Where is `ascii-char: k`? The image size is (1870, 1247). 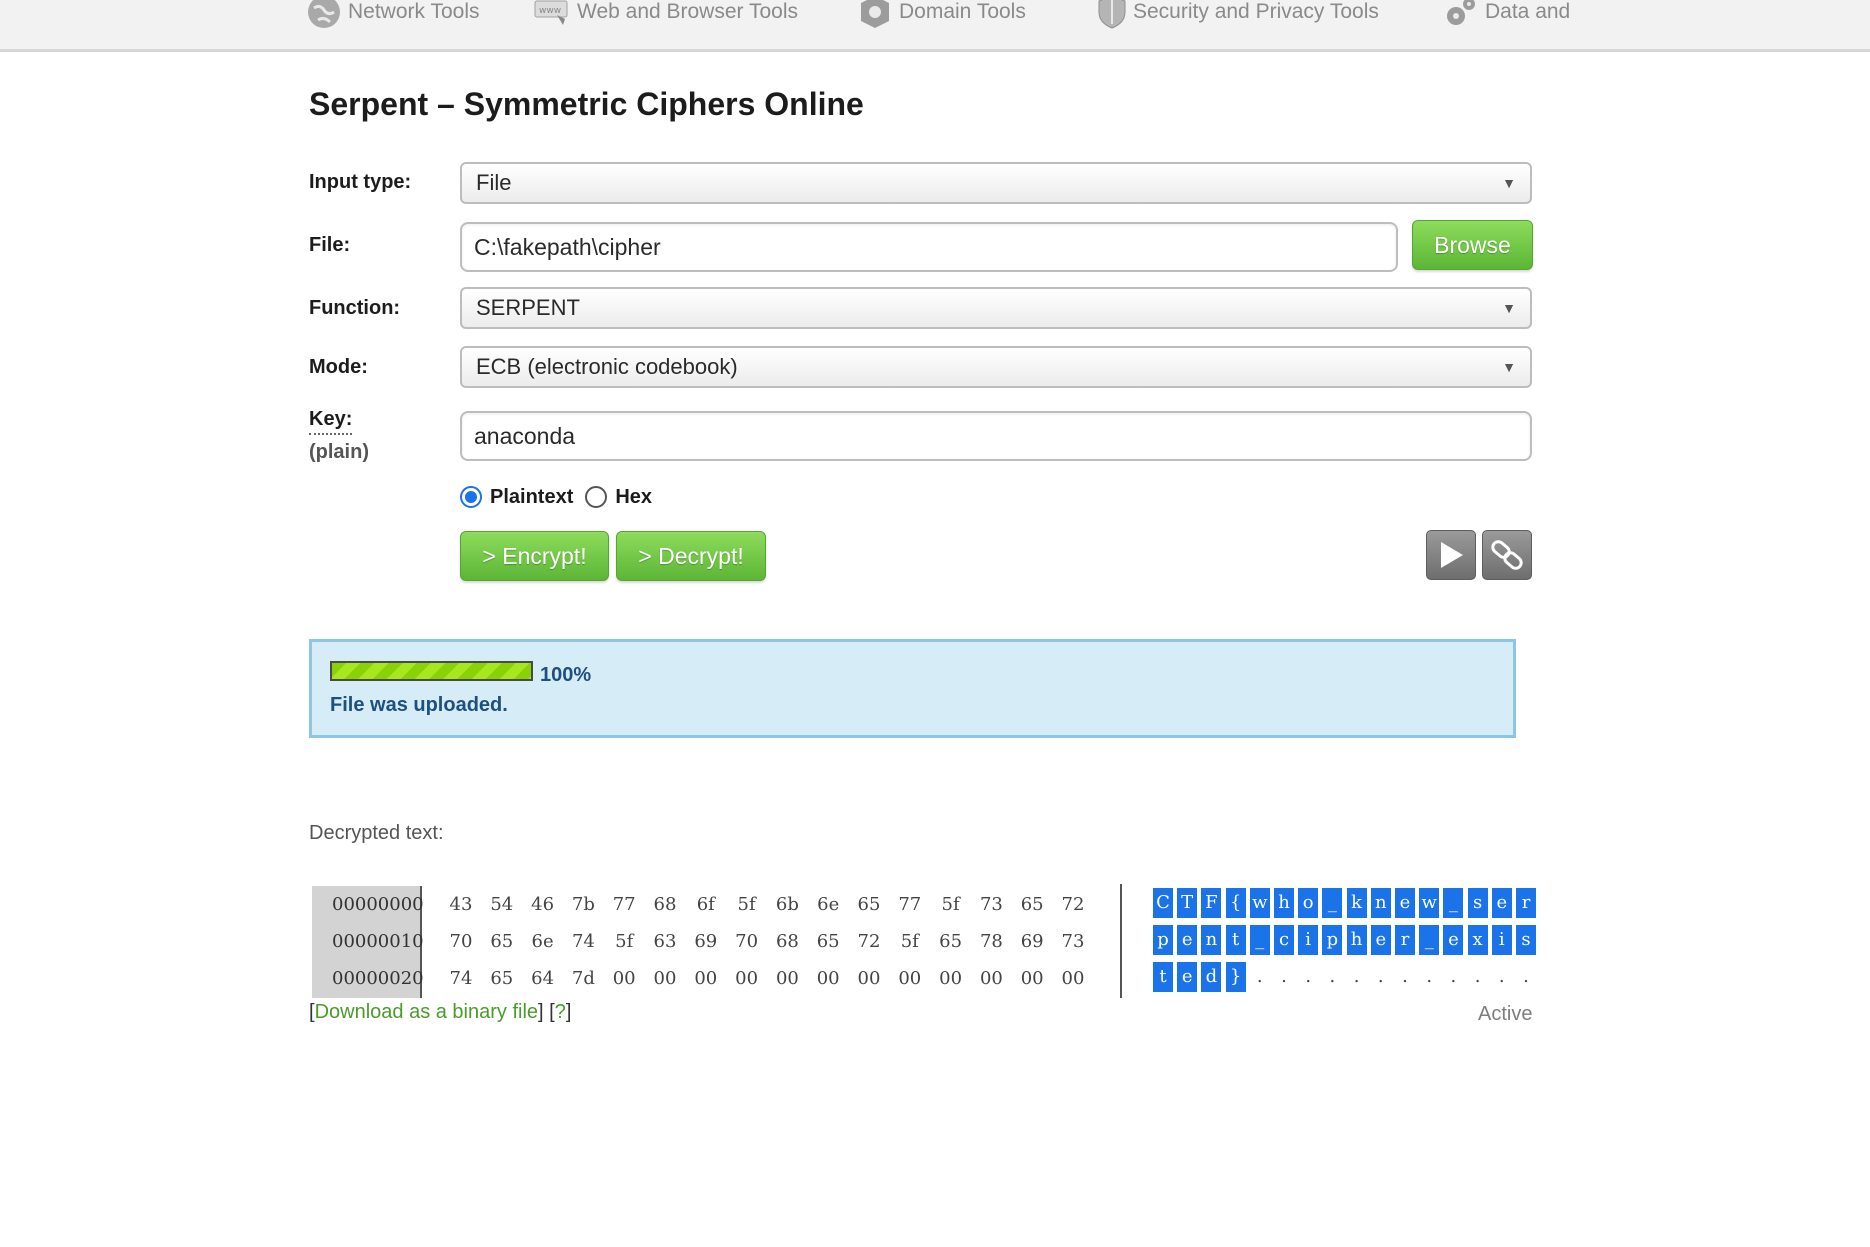
ascii-char: k is located at coordinates (1356, 903).